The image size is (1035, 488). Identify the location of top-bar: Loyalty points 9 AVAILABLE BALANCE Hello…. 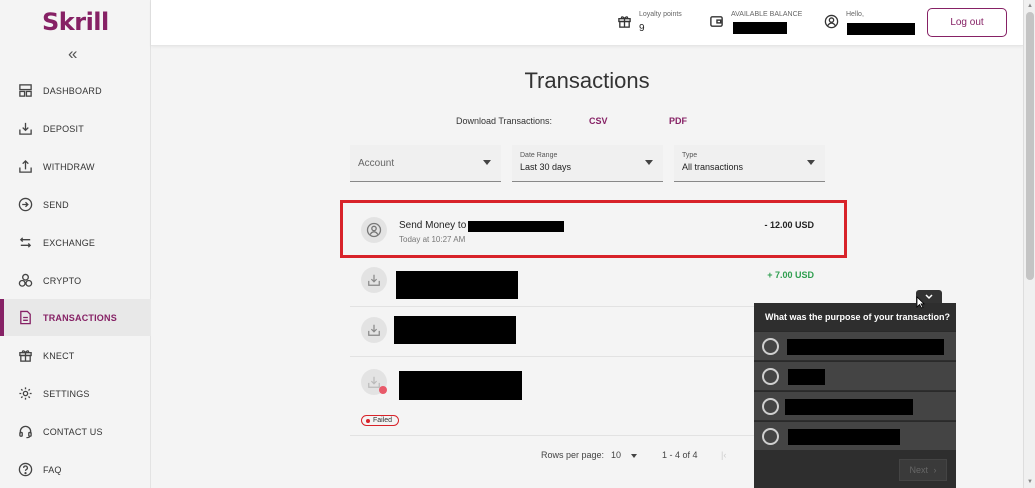
(587, 23).